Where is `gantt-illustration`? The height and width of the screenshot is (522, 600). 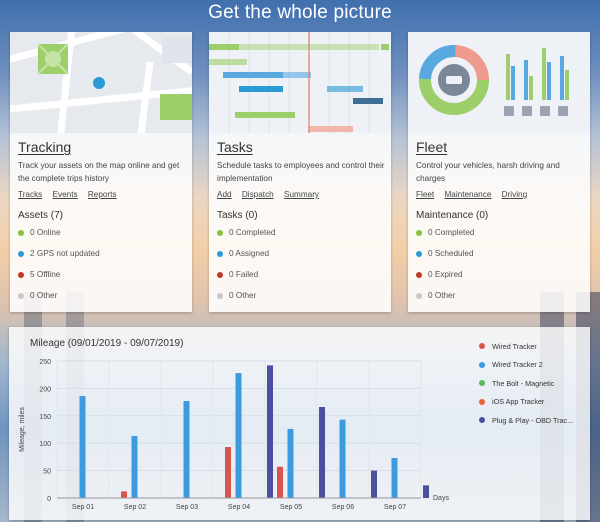 gantt-illustration is located at coordinates (300, 82).